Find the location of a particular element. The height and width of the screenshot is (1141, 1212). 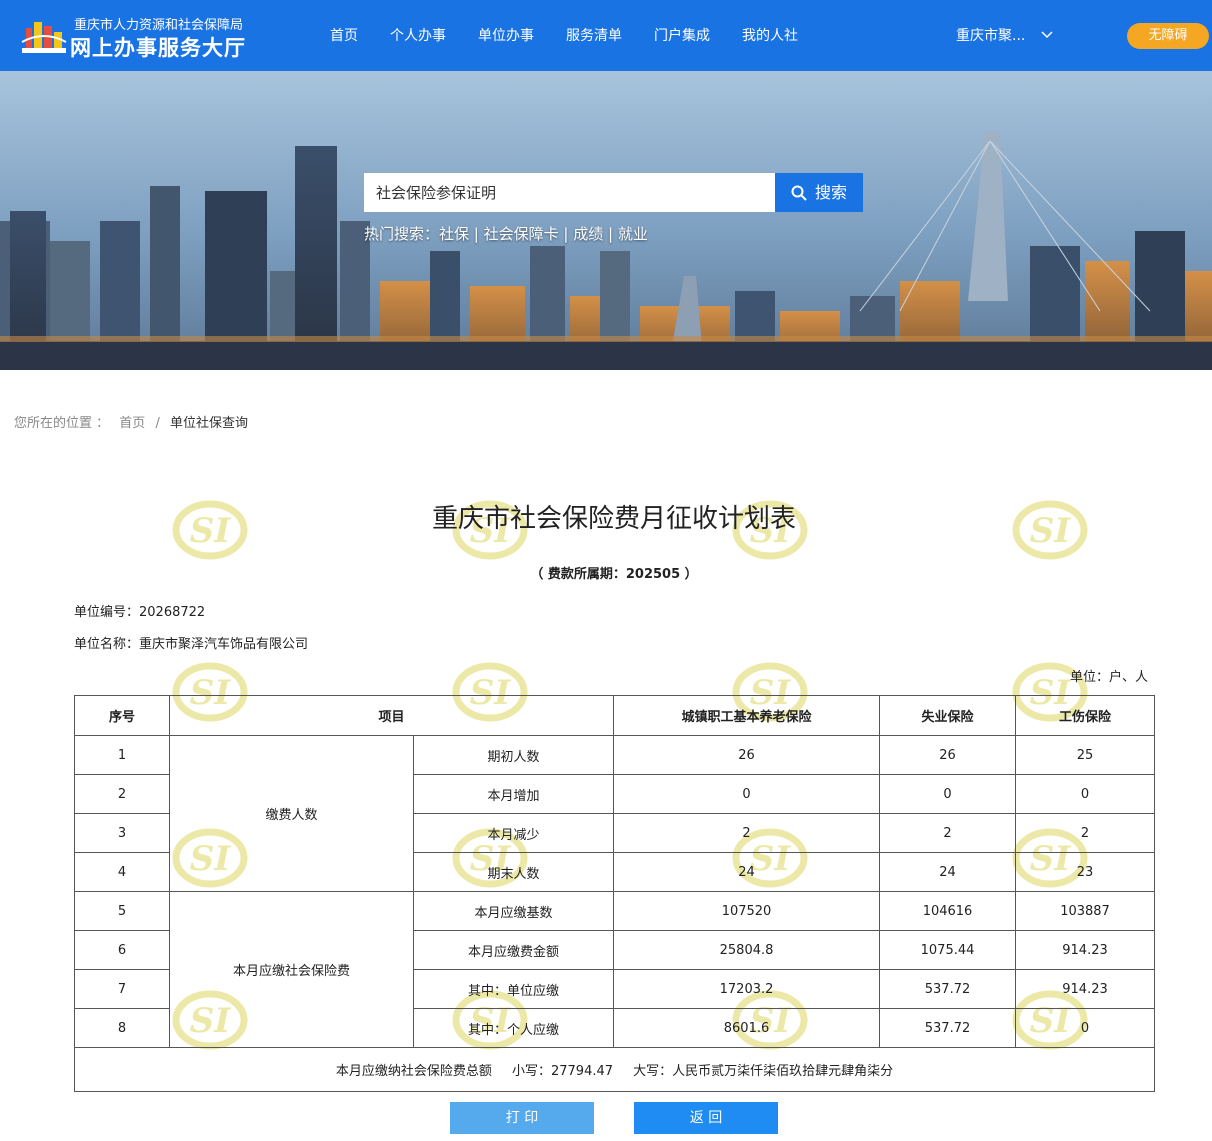

injury-value: 103887 is located at coordinates (1085, 911).